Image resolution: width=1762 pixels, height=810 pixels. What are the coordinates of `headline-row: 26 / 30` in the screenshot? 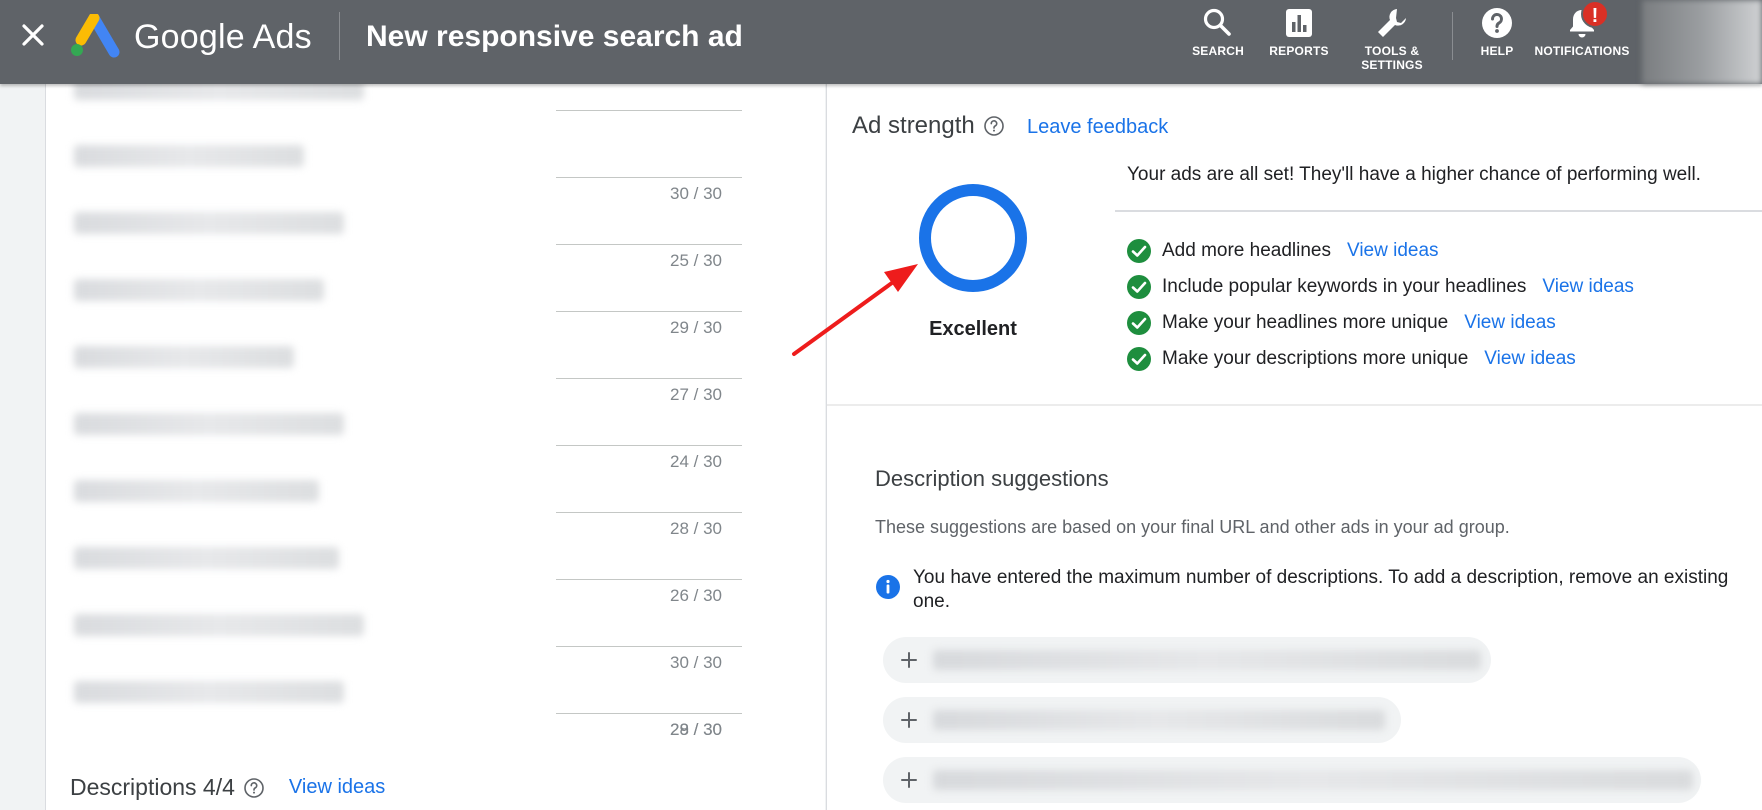 It's located at (426, 569).